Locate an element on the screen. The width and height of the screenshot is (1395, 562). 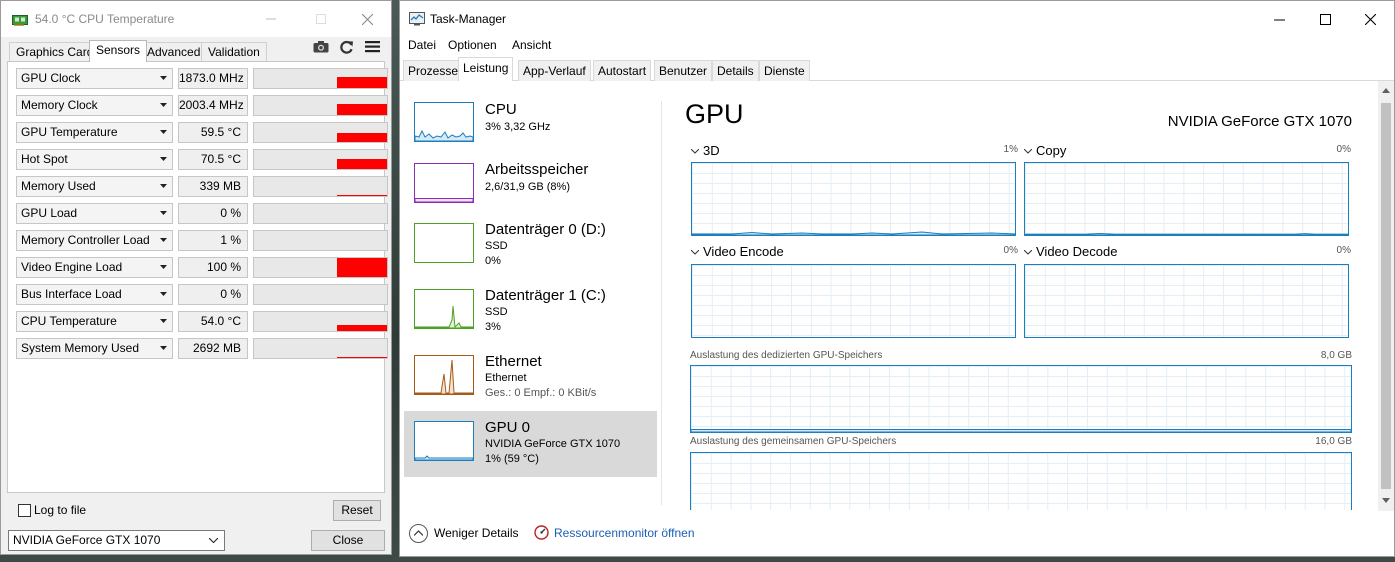
tm-close-button is located at coordinates (1370, 20).